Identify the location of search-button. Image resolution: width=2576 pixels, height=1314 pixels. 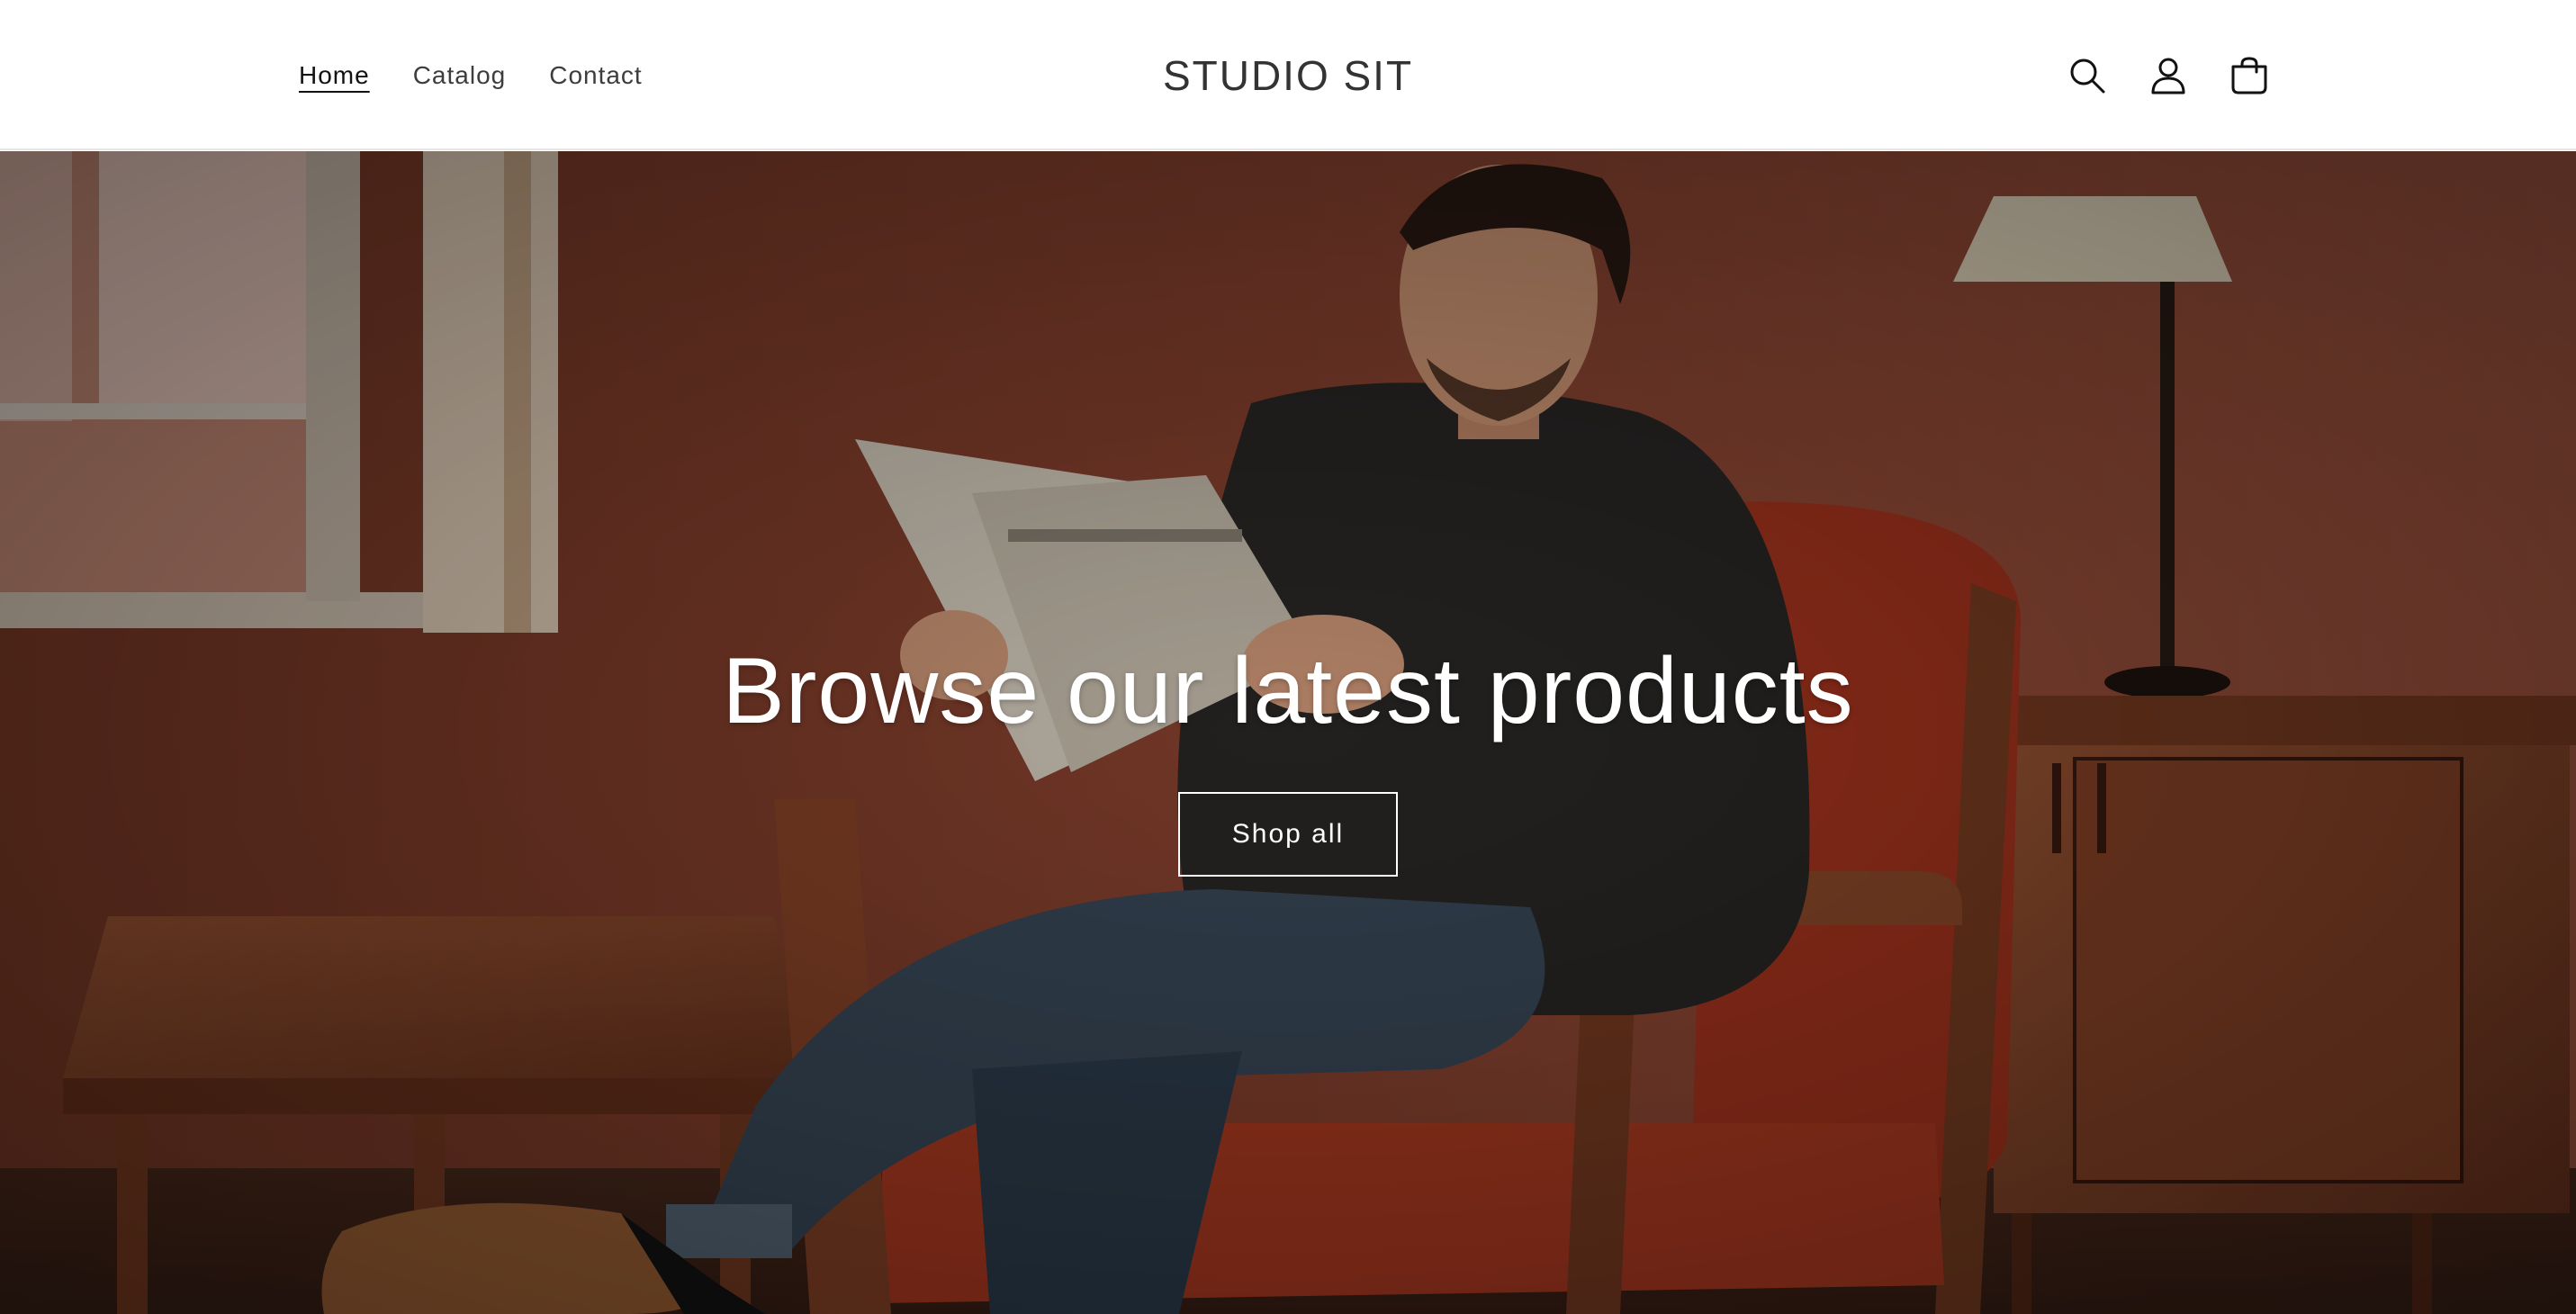
(2087, 75).